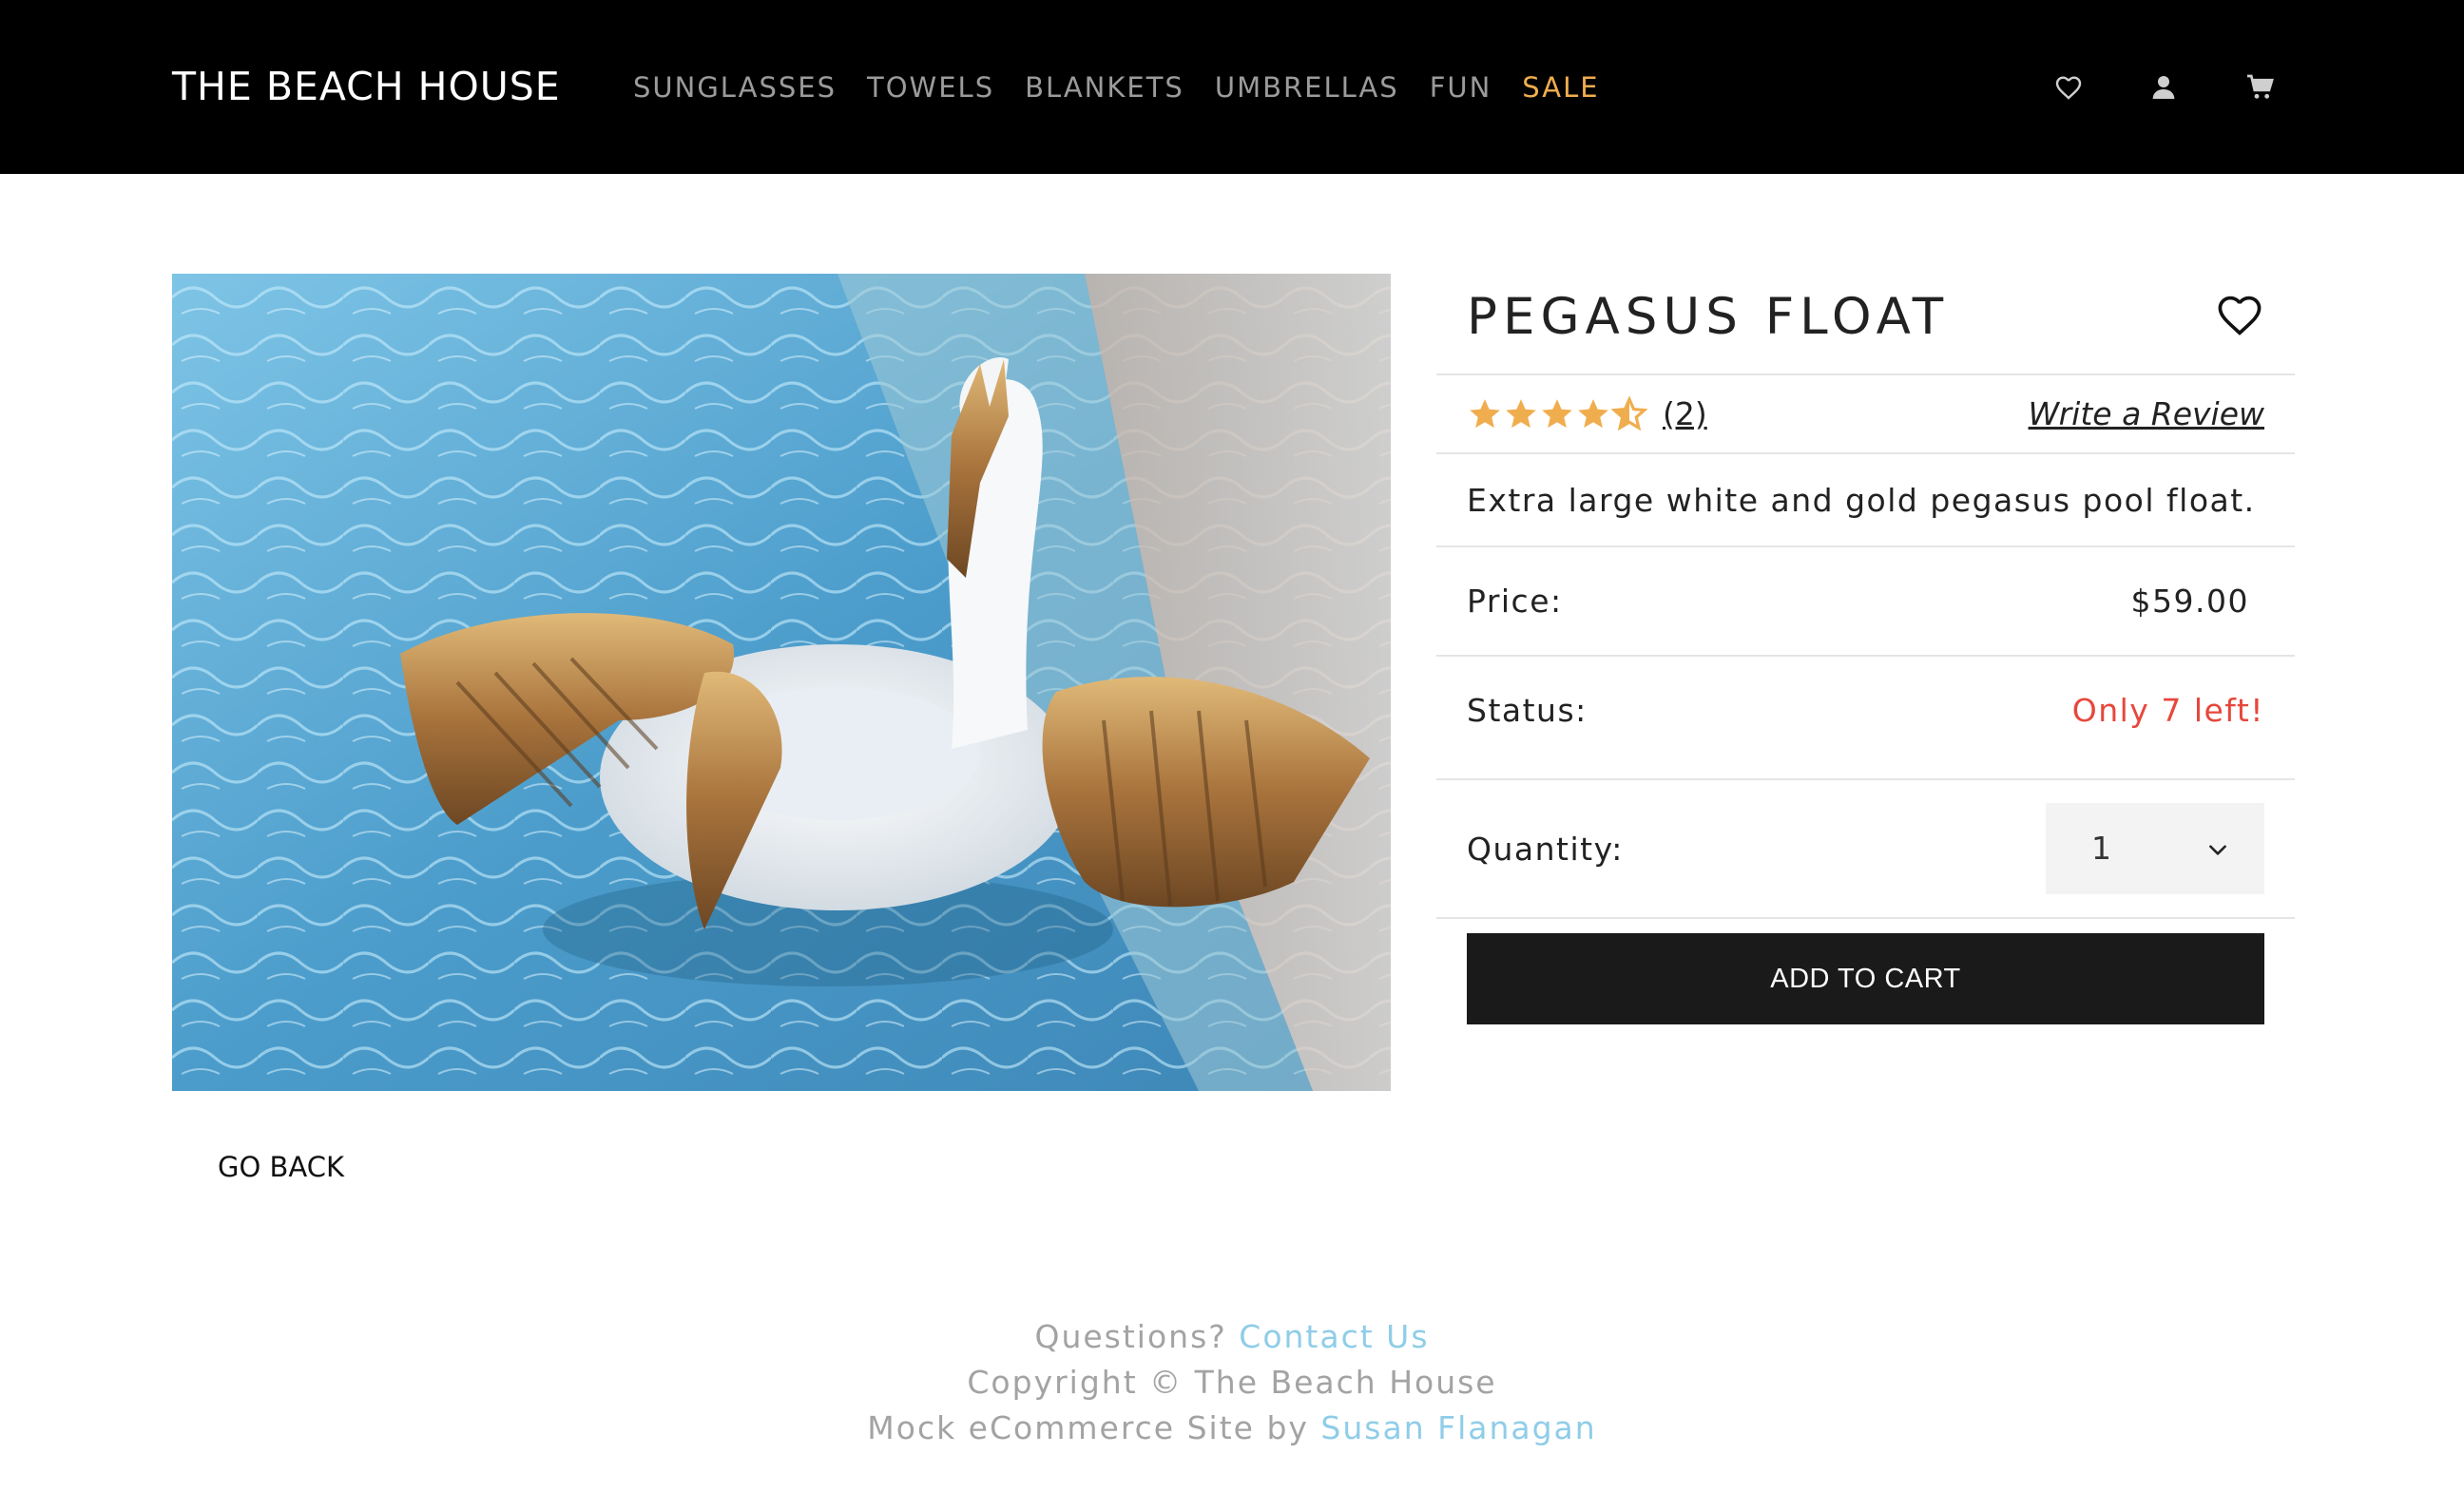 This screenshot has width=2464, height=1511. What do you see at coordinates (1560, 87) in the screenshot?
I see `nav-link-sale: SALE` at bounding box center [1560, 87].